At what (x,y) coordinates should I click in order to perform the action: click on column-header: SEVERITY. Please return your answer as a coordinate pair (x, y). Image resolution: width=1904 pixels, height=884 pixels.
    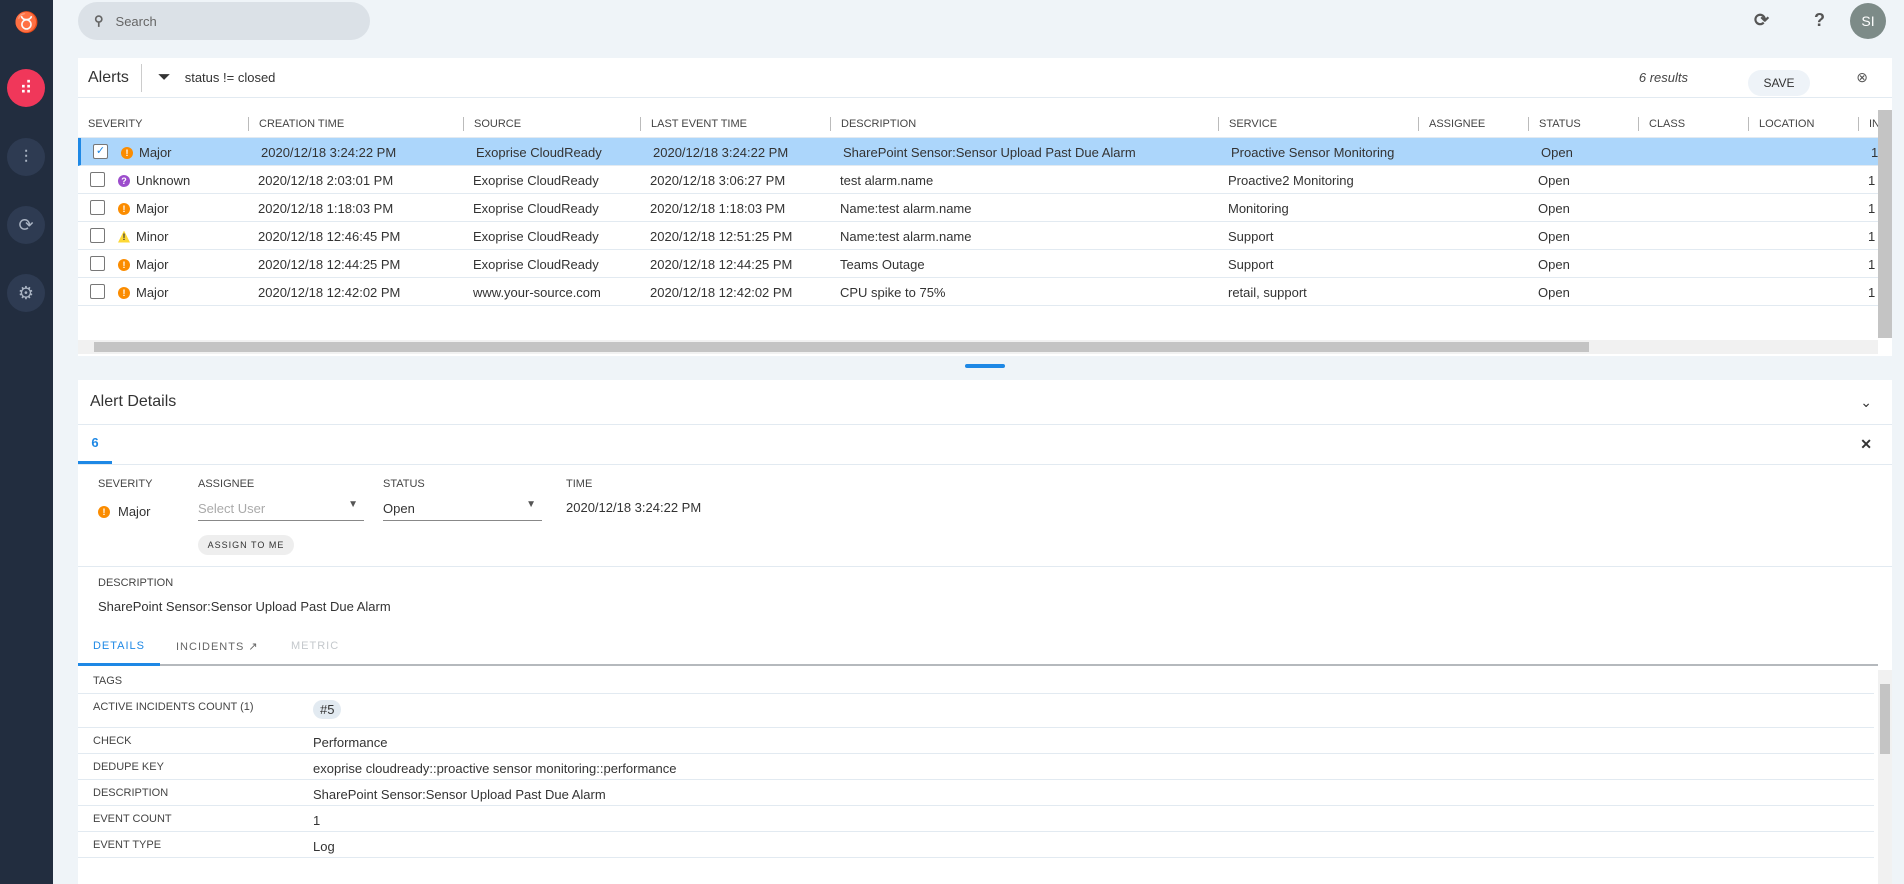
    Looking at the image, I should click on (110, 124).